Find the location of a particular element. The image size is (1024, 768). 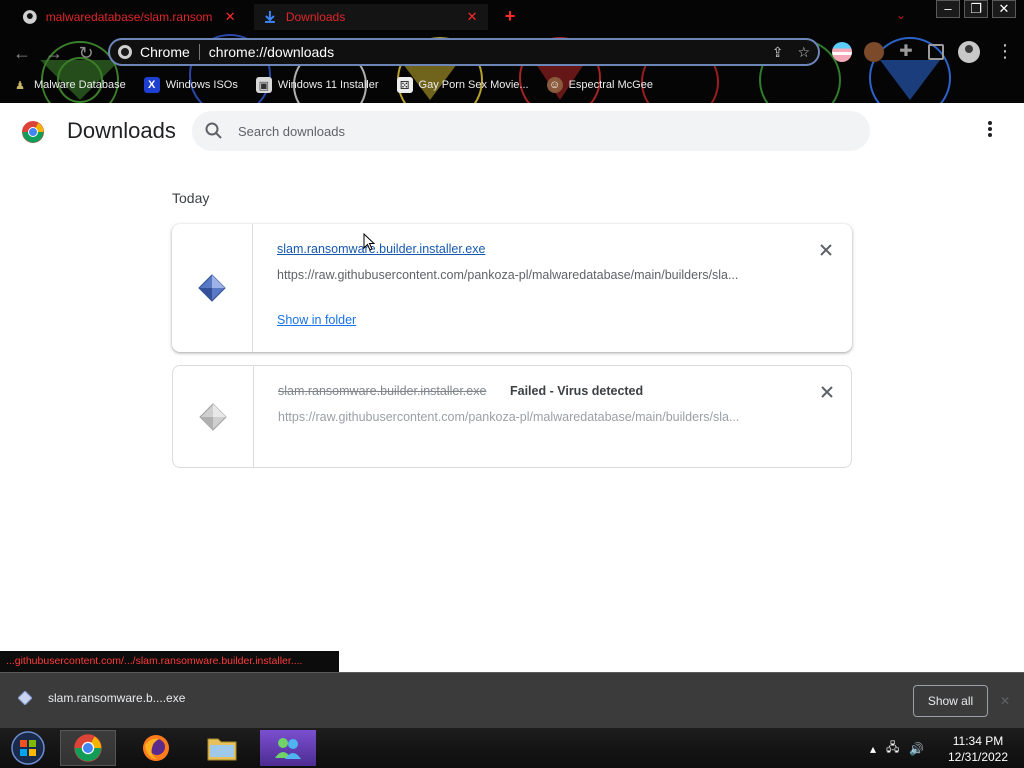

bookmark-malware-database: ♟ Malware Database is located at coordinates (69, 85).